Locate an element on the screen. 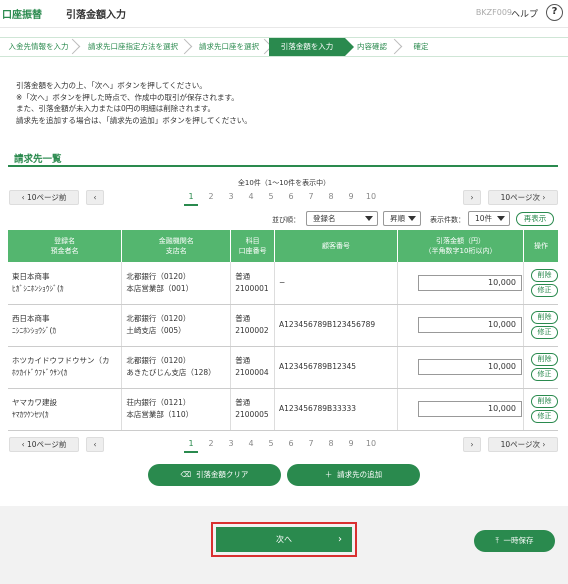  help-icon: ? is located at coordinates (554, 12).